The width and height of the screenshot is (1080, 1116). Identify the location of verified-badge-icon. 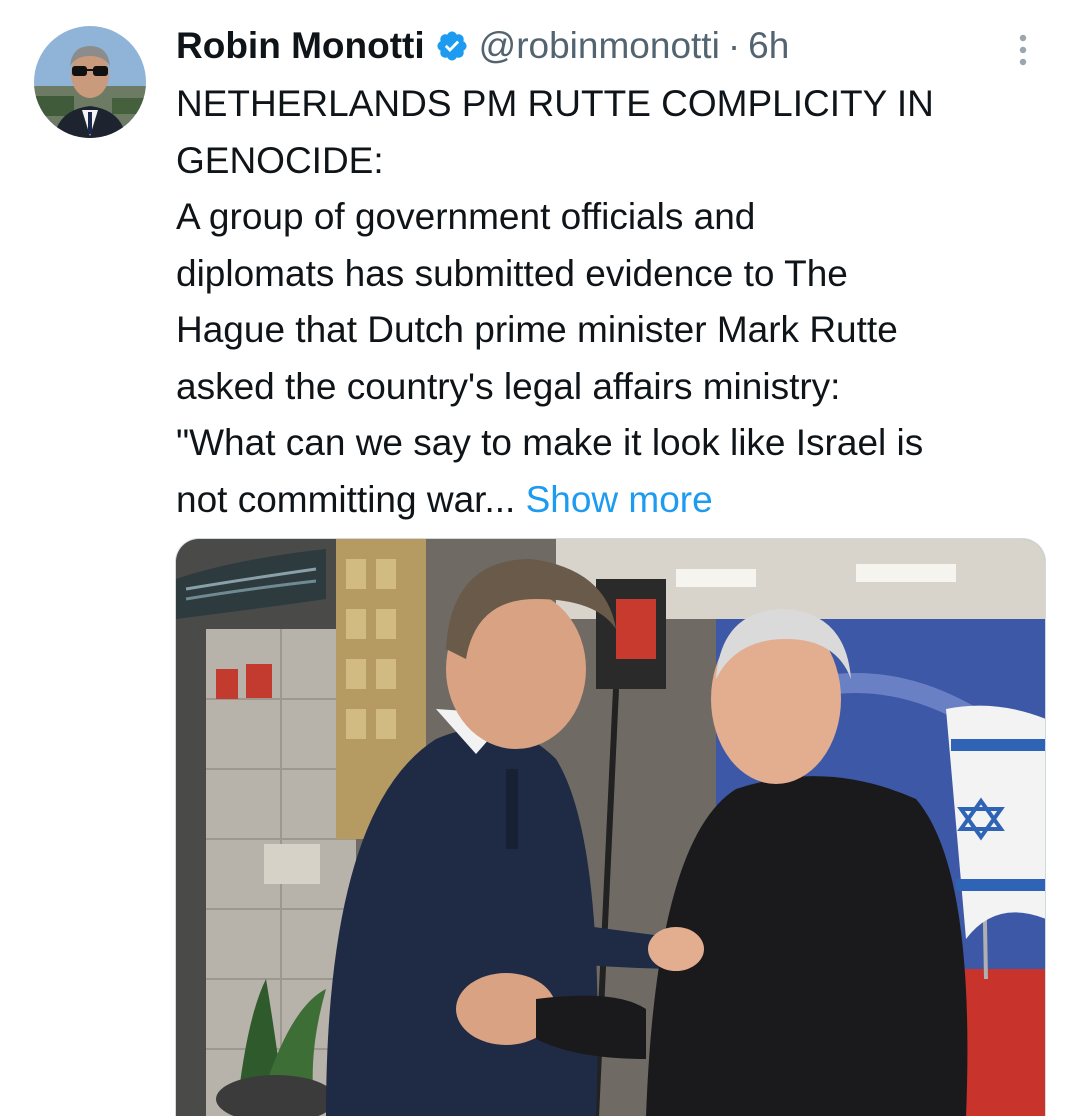
(452, 46).